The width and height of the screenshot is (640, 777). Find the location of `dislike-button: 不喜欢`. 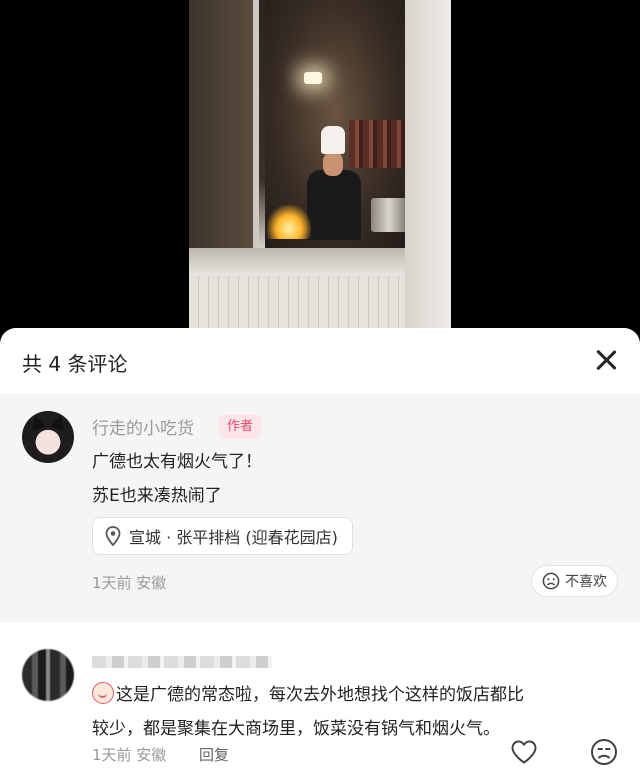

dislike-button: 不喜欢 is located at coordinates (574, 581).